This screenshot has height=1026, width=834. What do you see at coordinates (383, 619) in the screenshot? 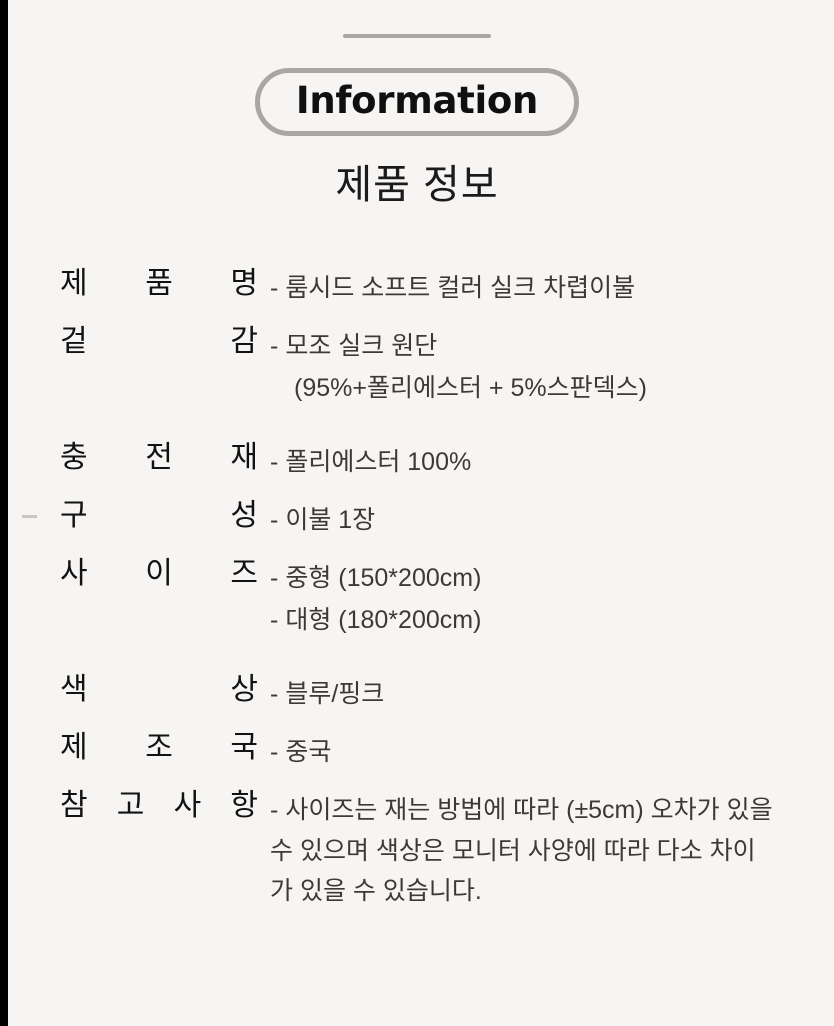
I see `spec-value-text: 대형 (180*200cm)` at bounding box center [383, 619].